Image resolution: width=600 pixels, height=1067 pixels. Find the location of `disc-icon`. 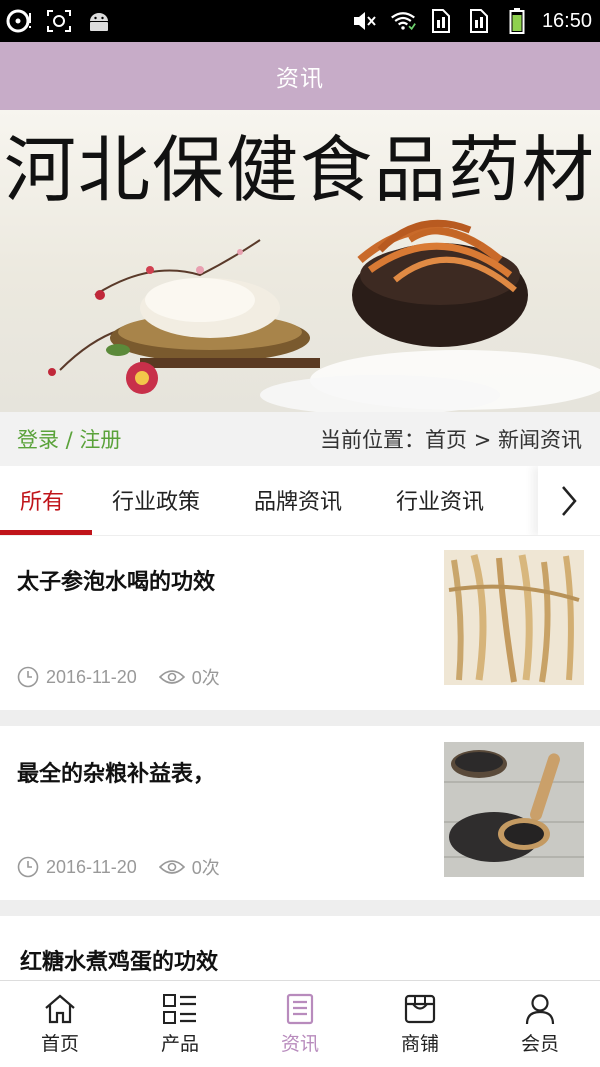

disc-icon is located at coordinates (19, 21).